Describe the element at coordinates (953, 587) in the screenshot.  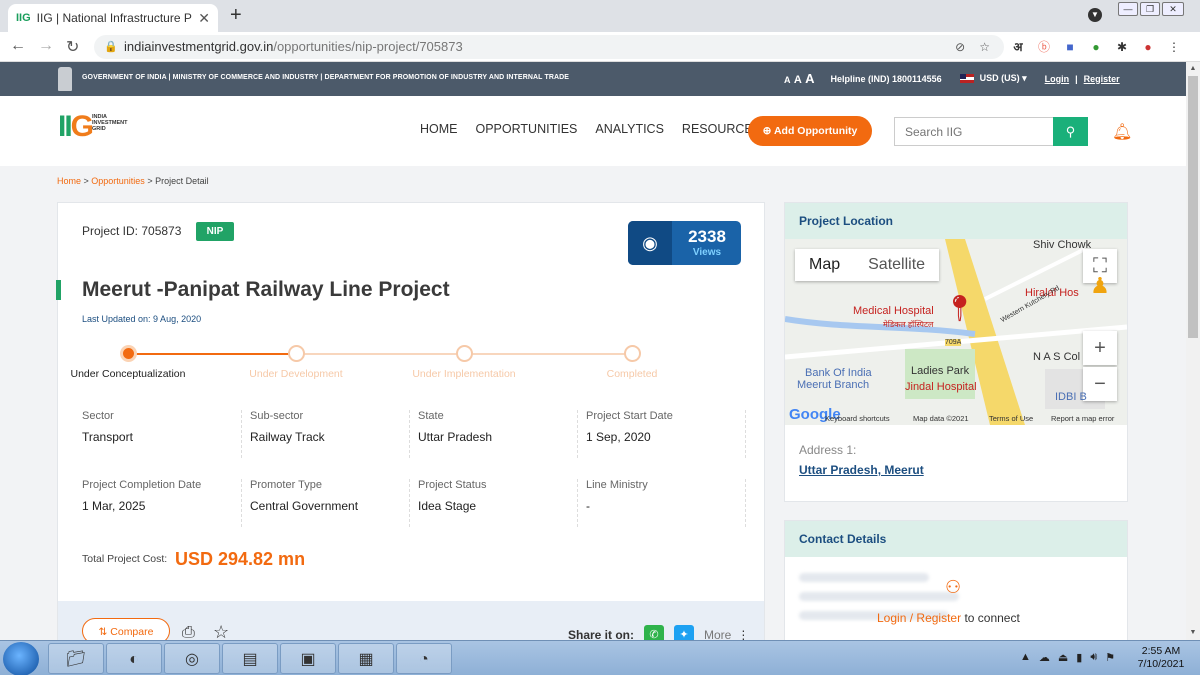
I see `user-lock-icon: ⚇` at that location.